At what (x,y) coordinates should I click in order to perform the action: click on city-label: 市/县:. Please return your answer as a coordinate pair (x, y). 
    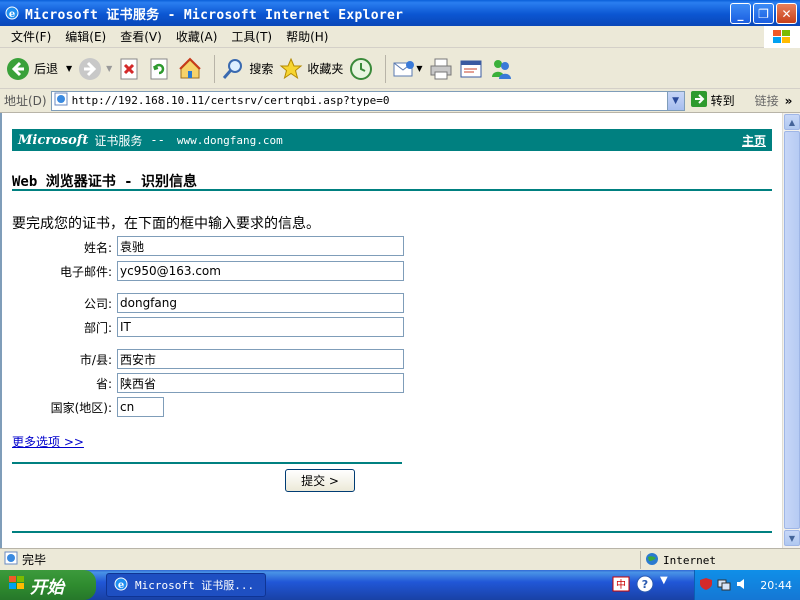
    Looking at the image, I should click on (95, 360).